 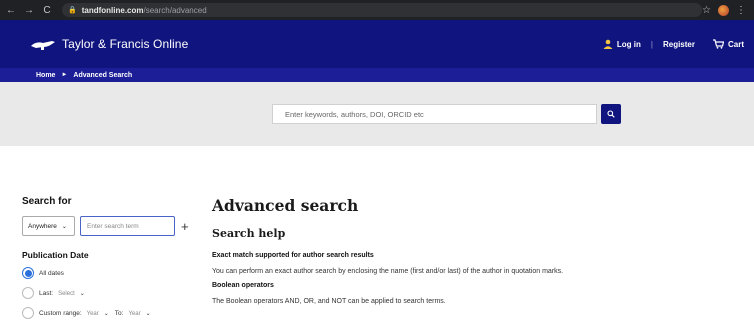 What do you see at coordinates (608, 44) in the screenshot?
I see `user-icon` at bounding box center [608, 44].